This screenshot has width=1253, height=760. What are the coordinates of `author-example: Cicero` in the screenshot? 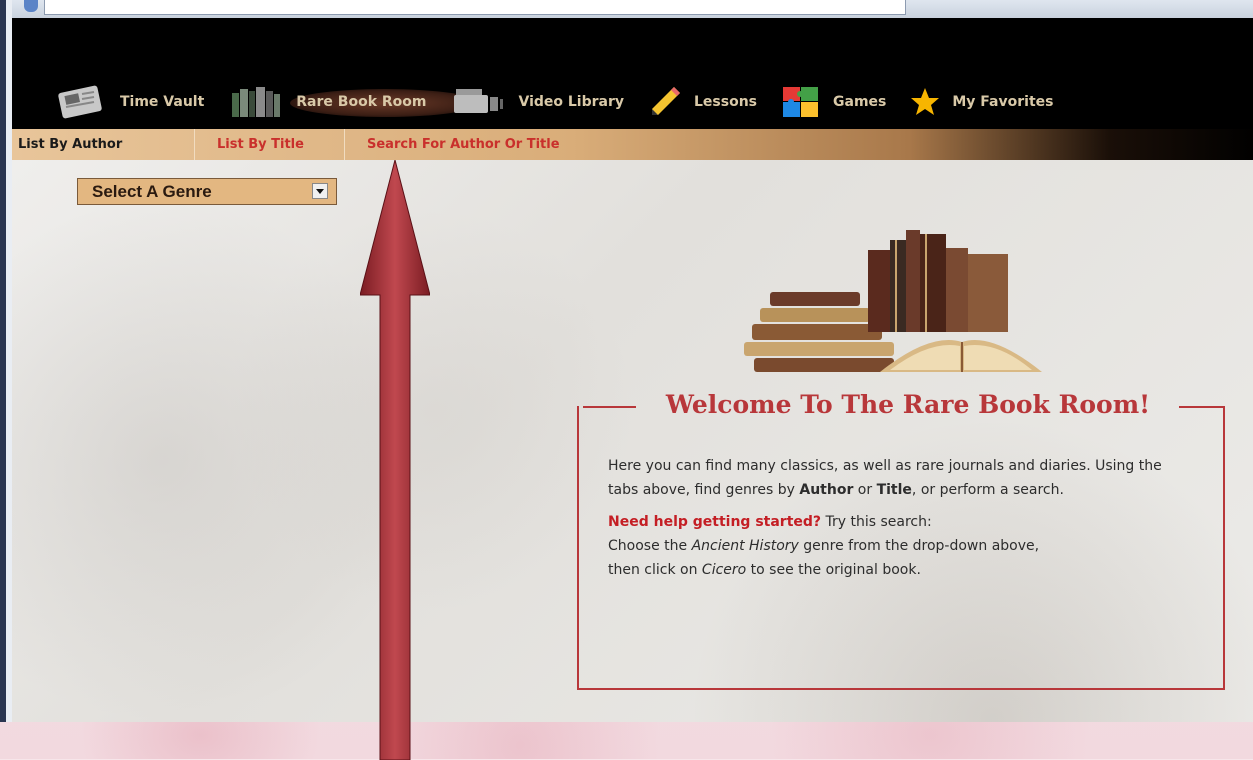 It's located at (724, 570).